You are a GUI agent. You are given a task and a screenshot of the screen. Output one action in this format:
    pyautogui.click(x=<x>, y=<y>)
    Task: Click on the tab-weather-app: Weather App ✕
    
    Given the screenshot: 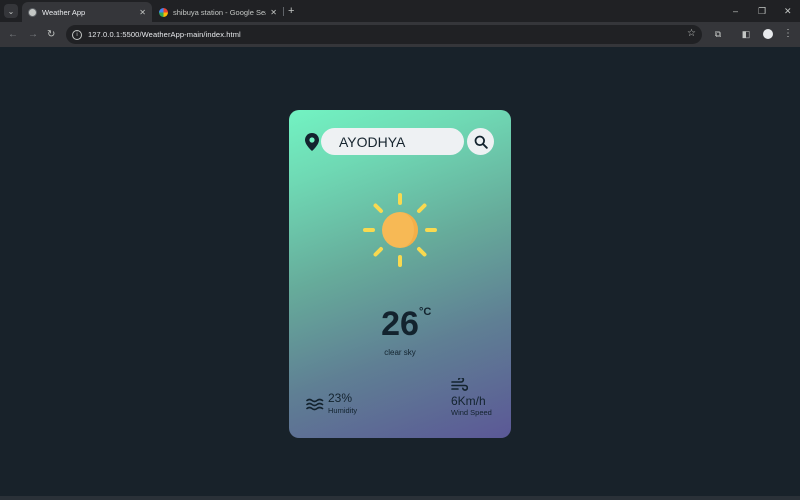 What is the action you would take?
    pyautogui.click(x=87, y=12)
    